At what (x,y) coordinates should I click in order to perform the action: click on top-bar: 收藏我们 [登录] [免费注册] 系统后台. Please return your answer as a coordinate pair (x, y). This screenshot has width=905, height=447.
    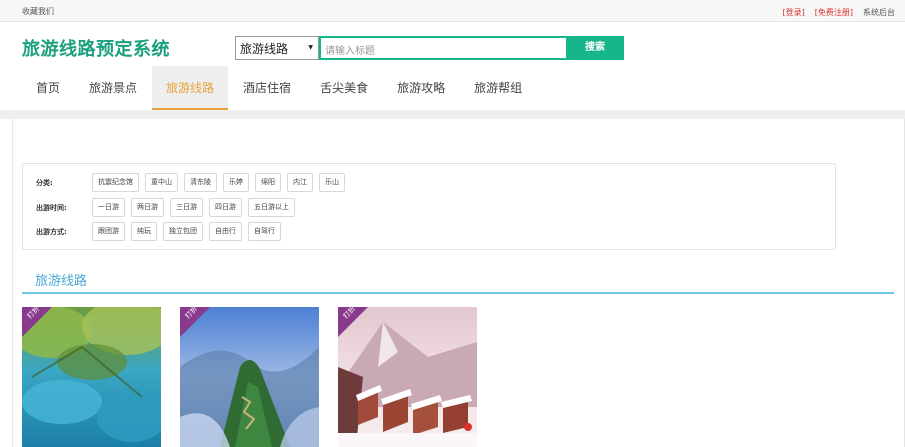
    Looking at the image, I should click on (452, 11).